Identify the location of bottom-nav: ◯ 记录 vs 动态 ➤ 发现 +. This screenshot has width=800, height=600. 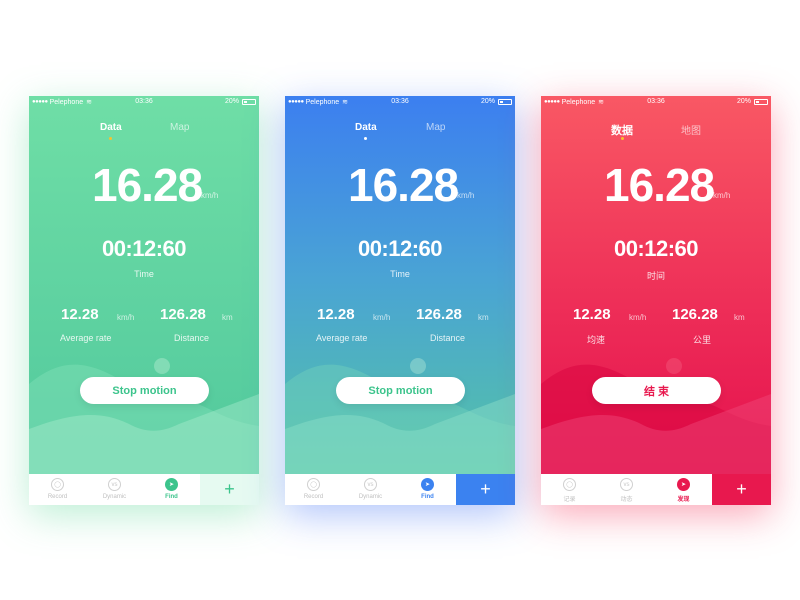
(656, 489).